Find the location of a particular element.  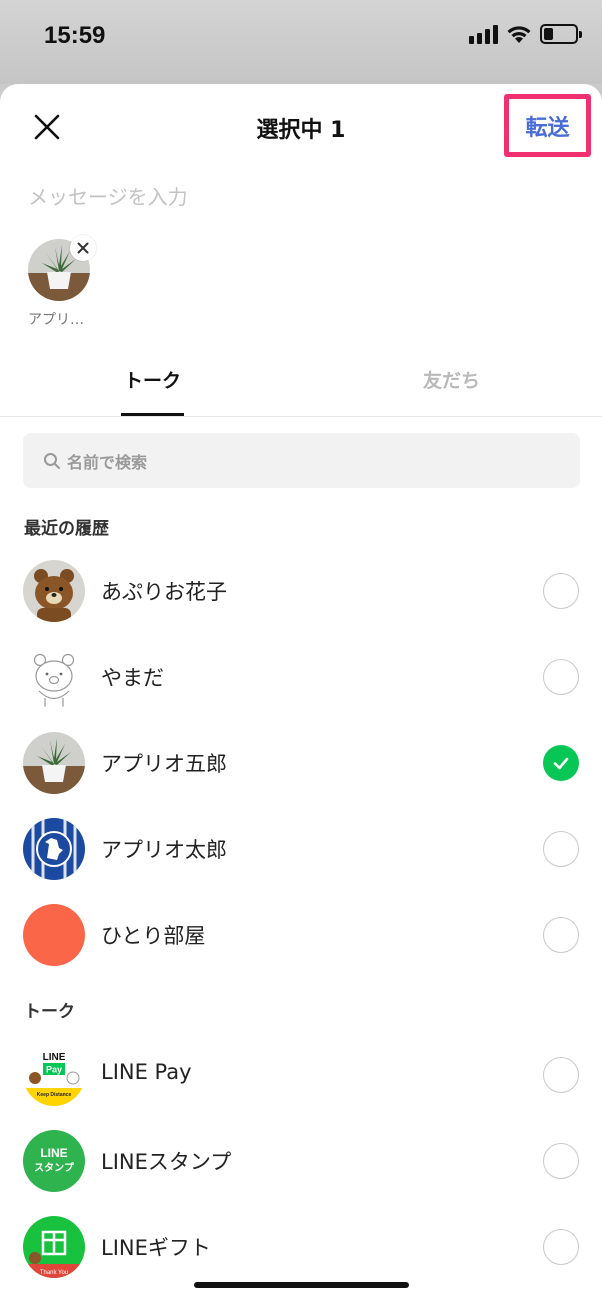

cellular-signal-icon is located at coordinates (483, 34).